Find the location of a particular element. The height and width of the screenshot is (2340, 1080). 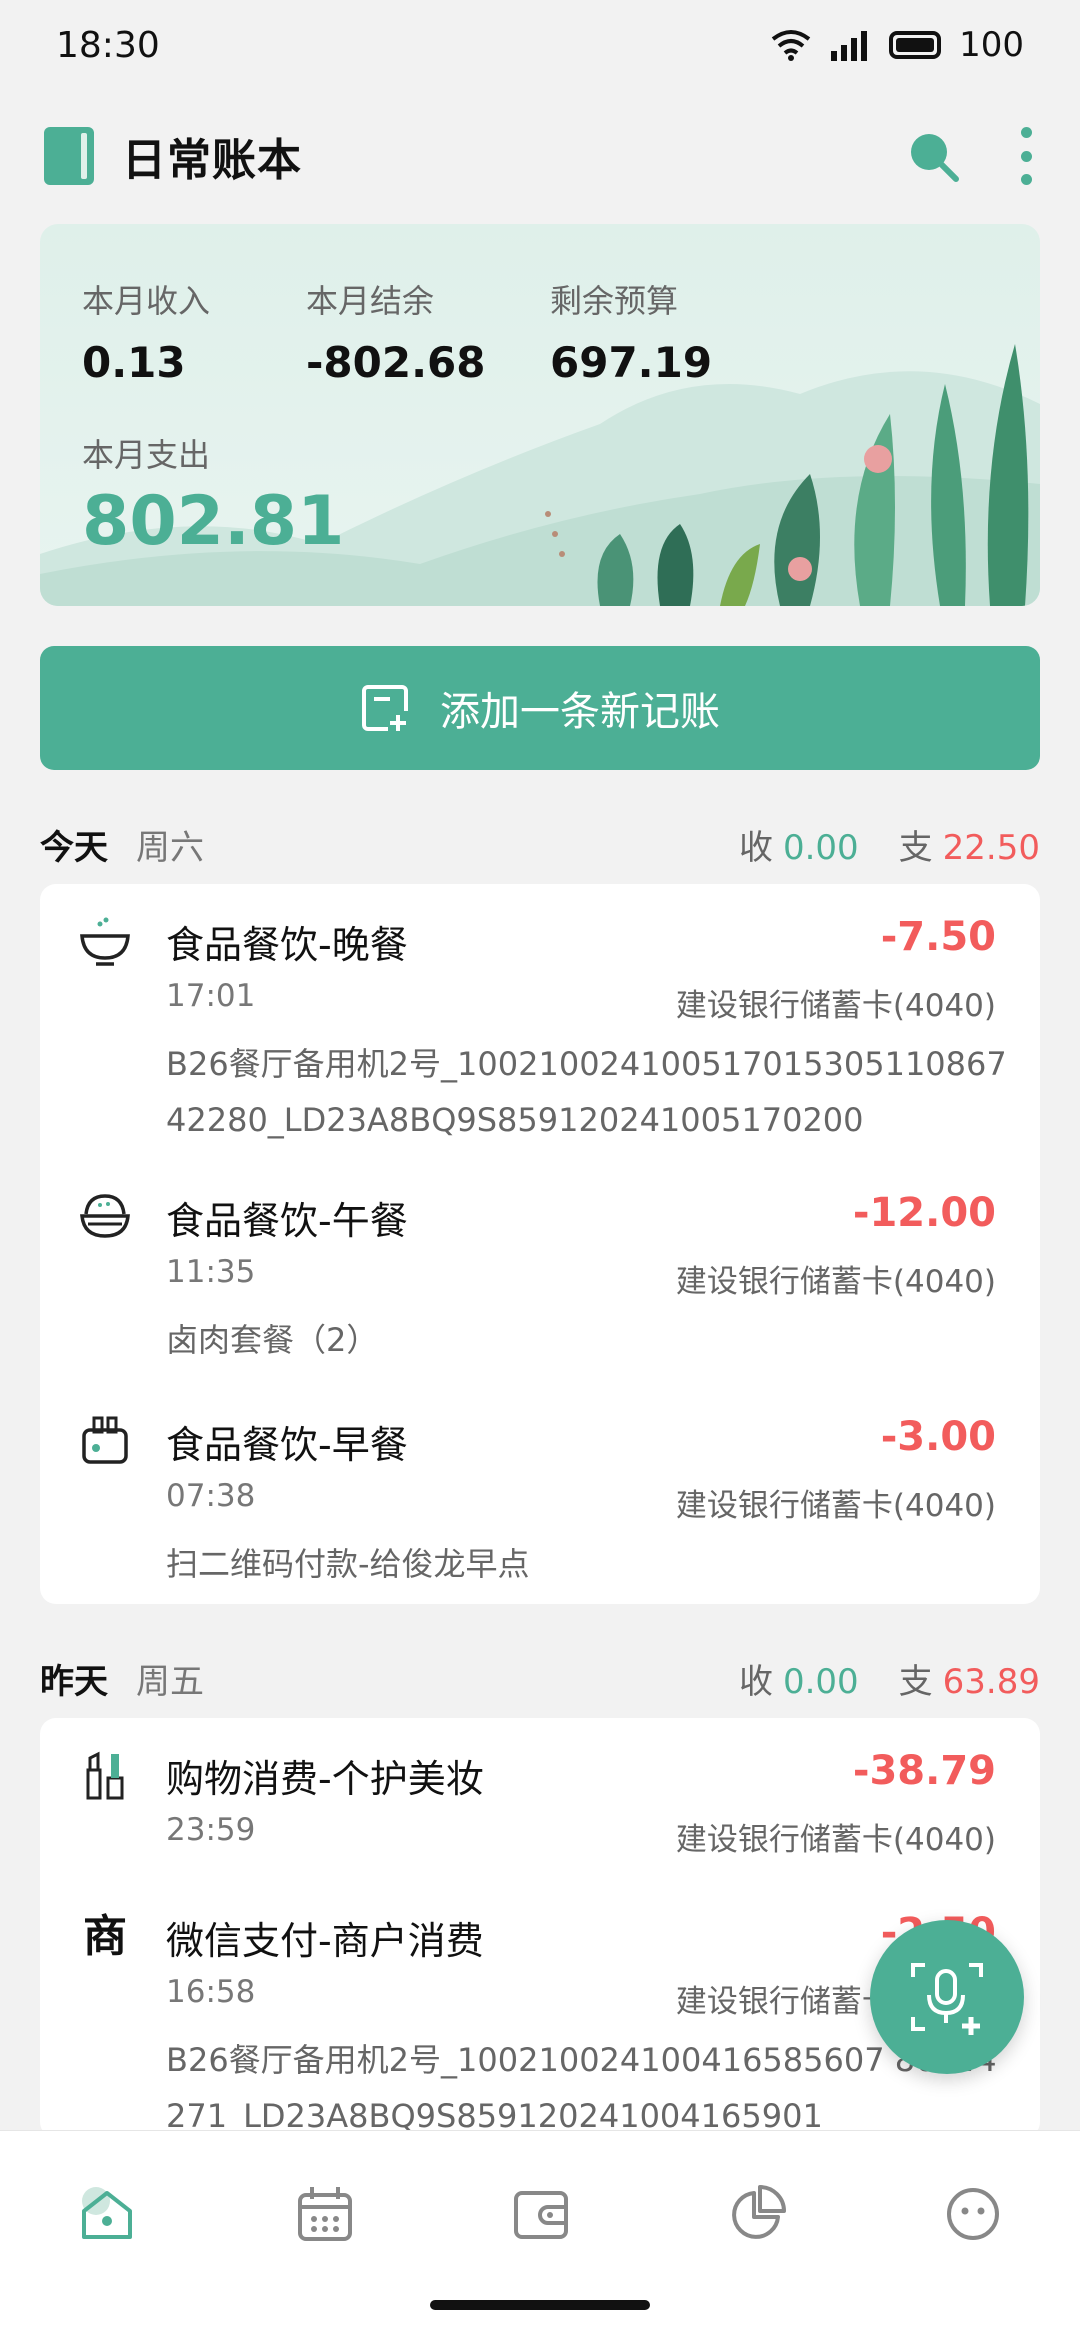

home-indicator is located at coordinates (540, 2305).